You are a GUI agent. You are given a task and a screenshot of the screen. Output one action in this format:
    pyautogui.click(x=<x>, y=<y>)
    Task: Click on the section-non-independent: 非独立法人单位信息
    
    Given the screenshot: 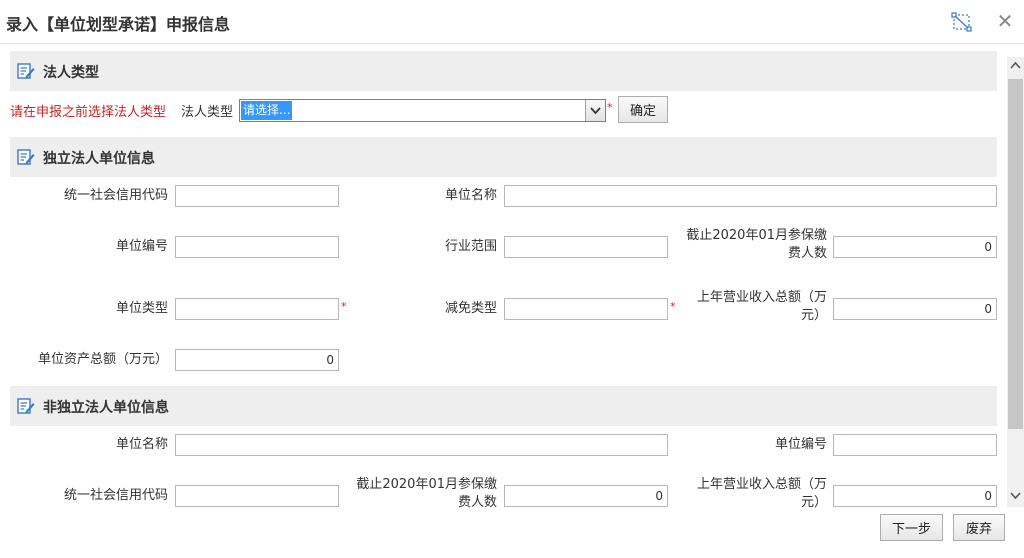 What is the action you would take?
    pyautogui.click(x=503, y=406)
    